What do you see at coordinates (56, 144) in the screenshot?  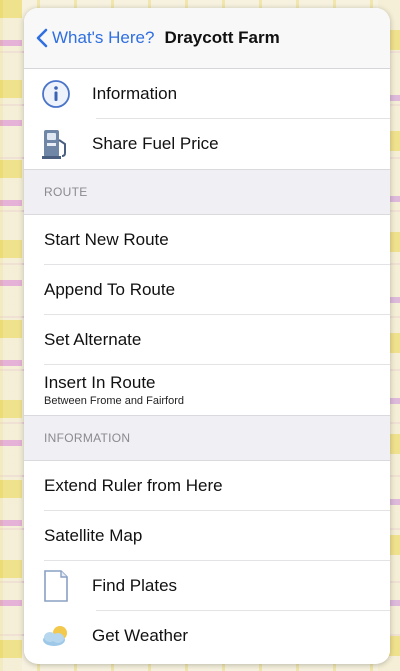 I see `fuel-pump-icon` at bounding box center [56, 144].